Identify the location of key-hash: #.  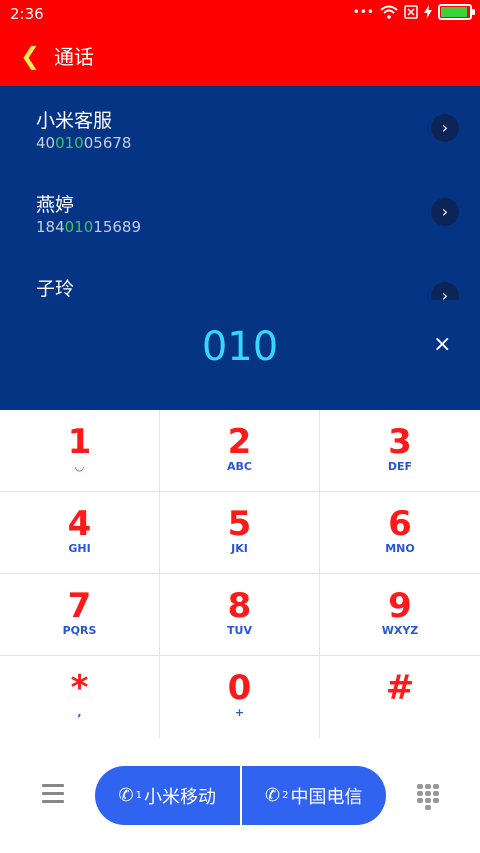
(400, 697).